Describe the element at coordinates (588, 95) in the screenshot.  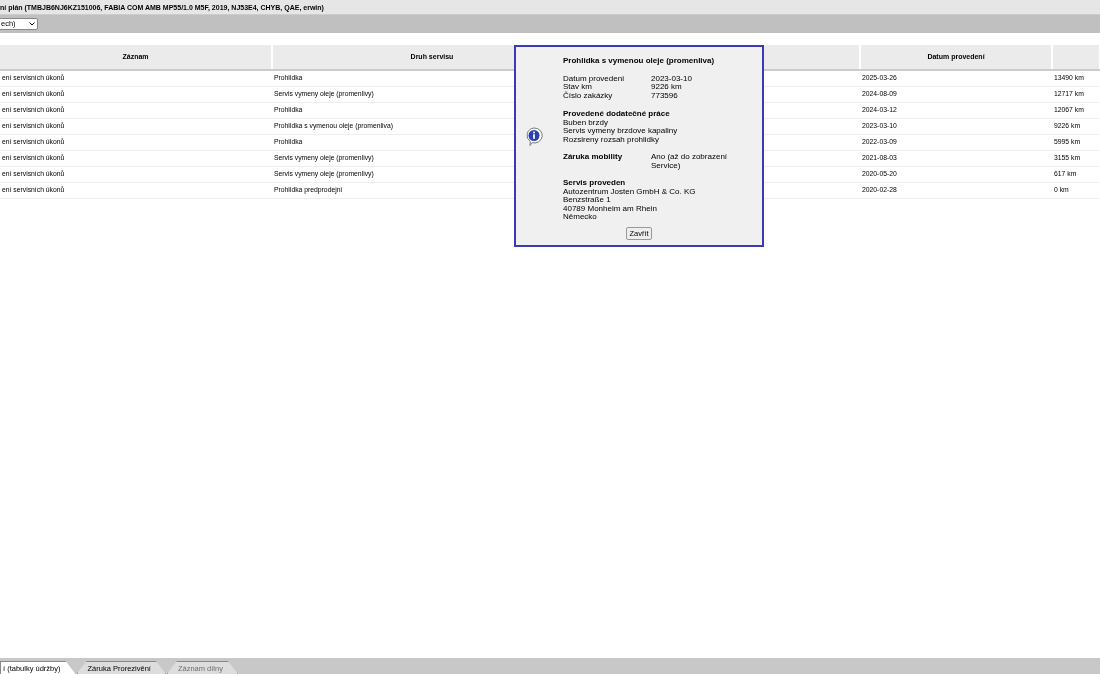
I see `field-label: Číslo zakázky` at that location.